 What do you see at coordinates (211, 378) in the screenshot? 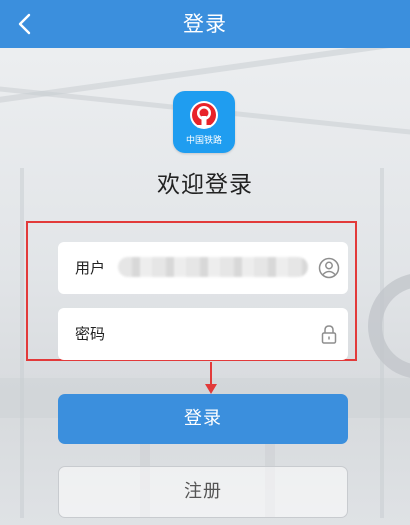
I see `annotation-arrow` at bounding box center [211, 378].